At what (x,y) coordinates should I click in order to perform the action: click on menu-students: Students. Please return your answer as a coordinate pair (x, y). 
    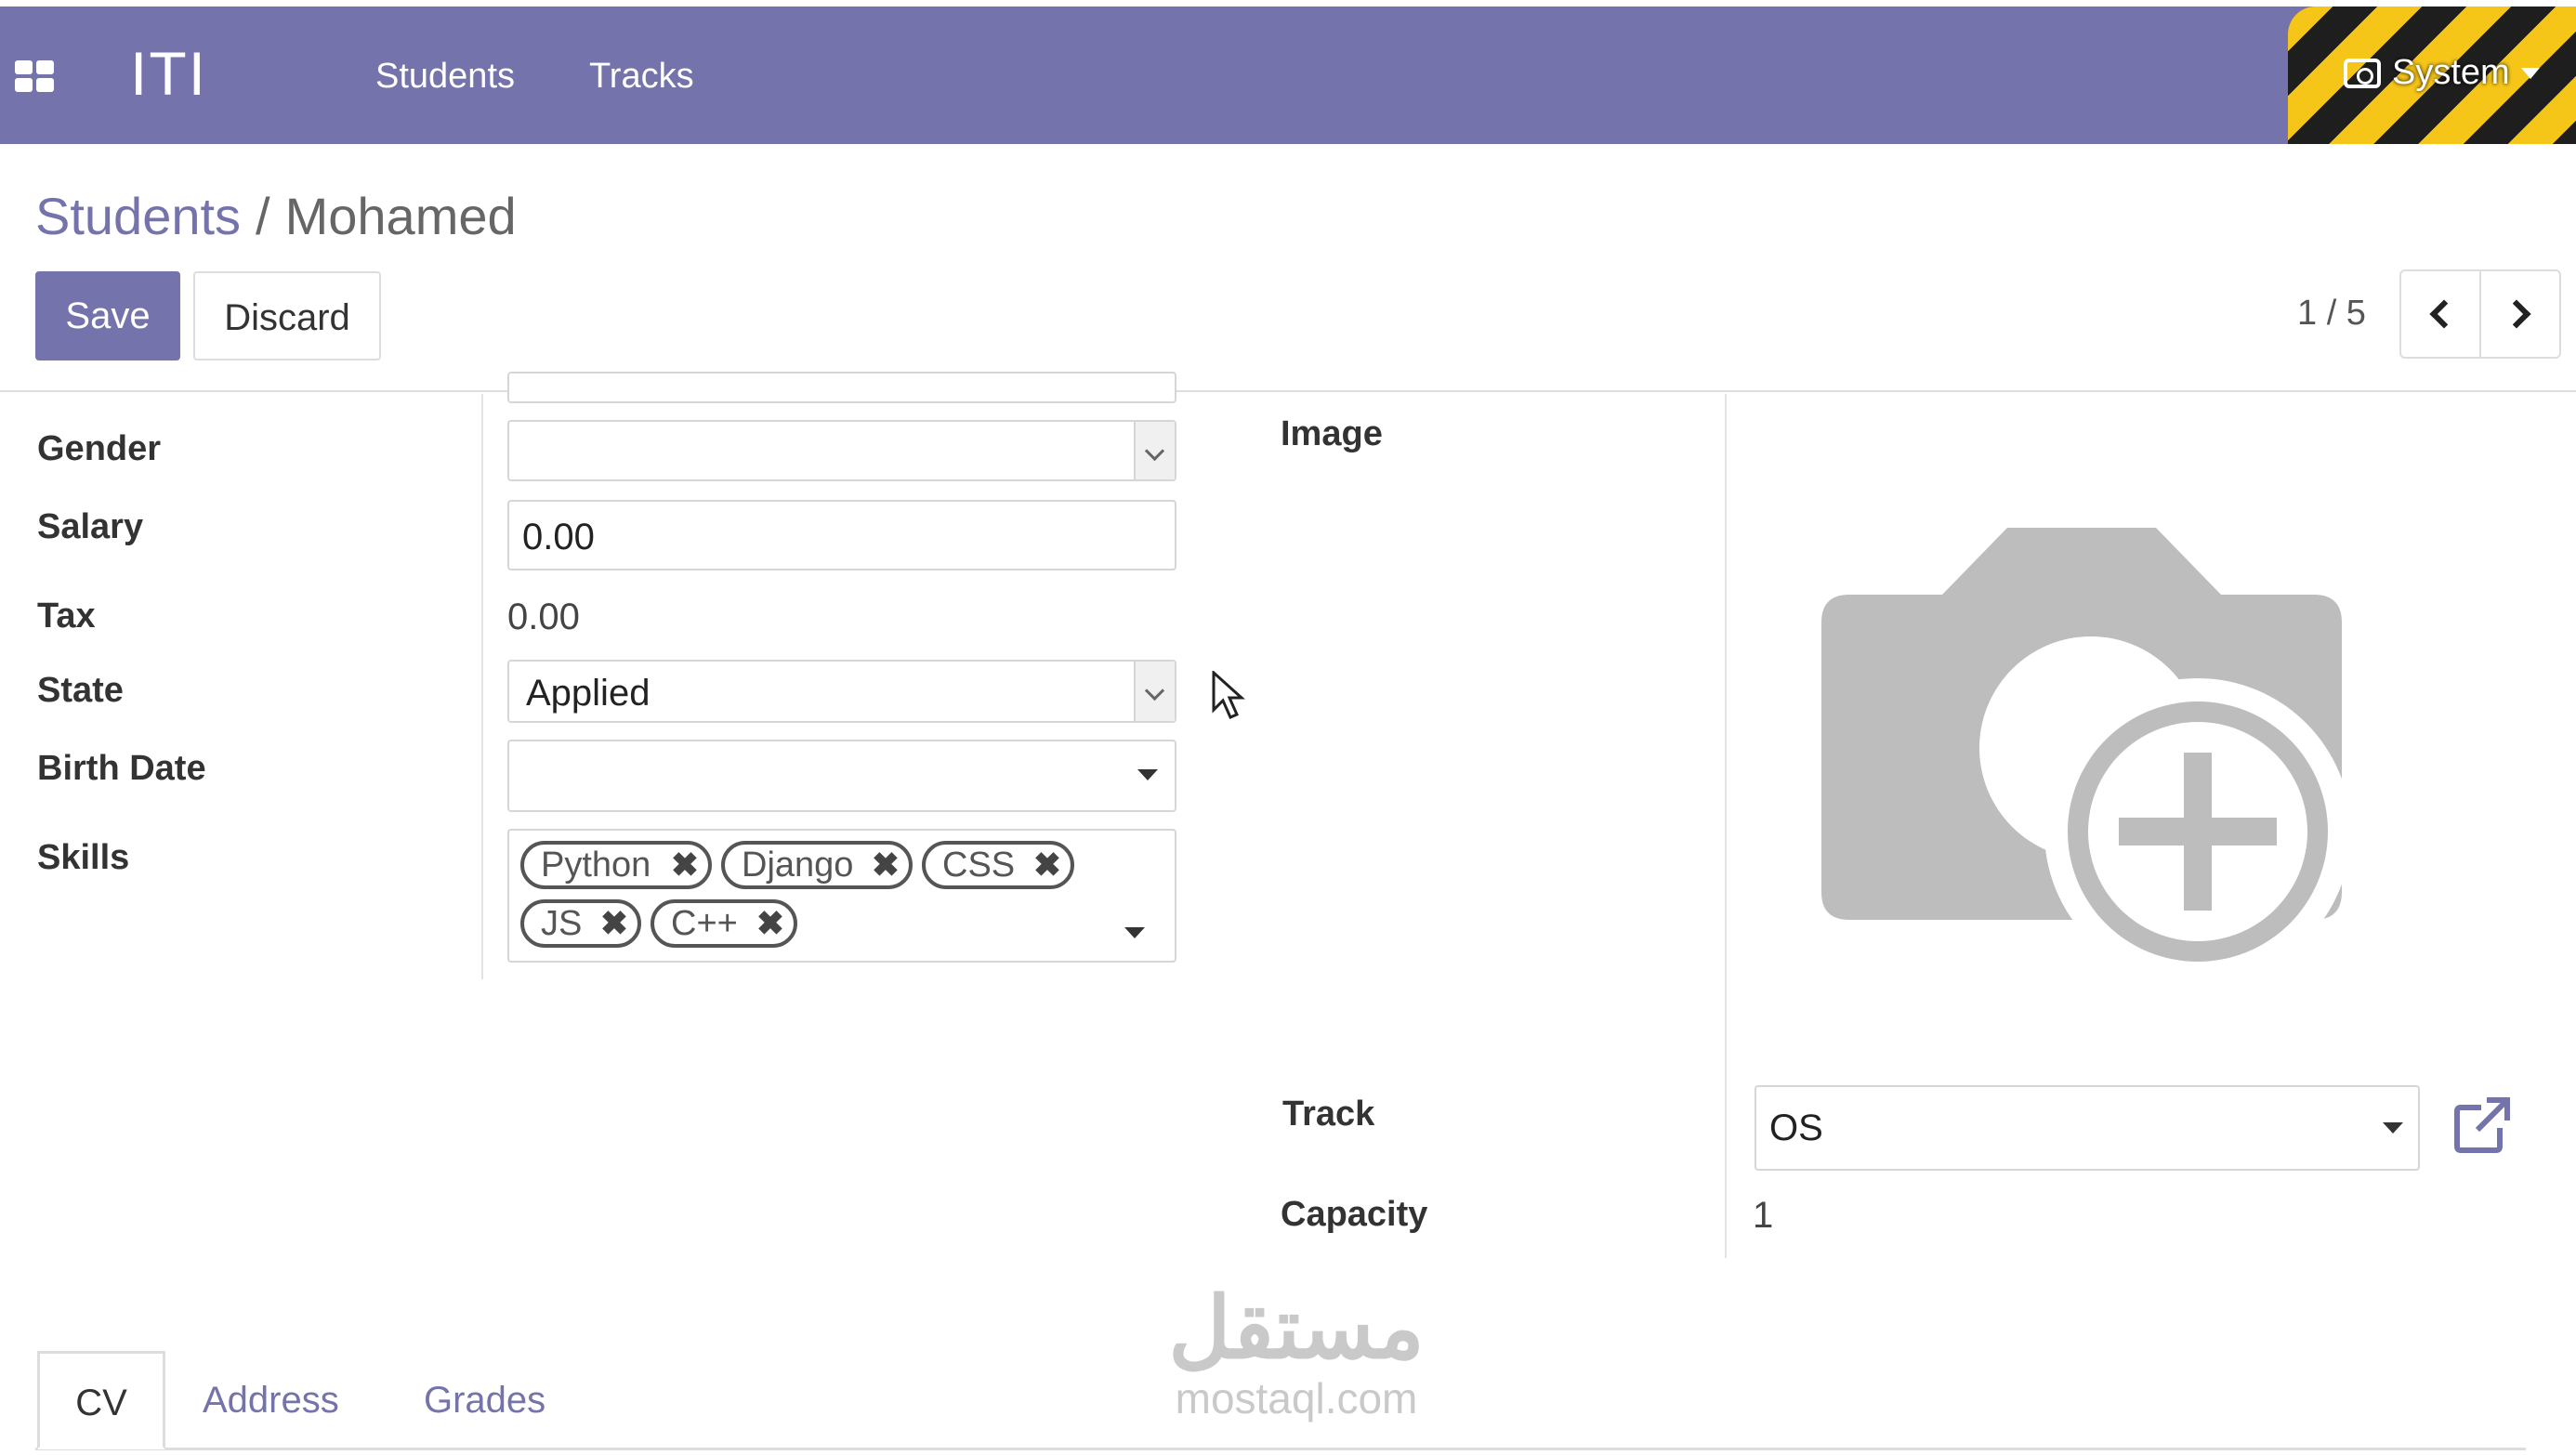
    Looking at the image, I should click on (445, 77).